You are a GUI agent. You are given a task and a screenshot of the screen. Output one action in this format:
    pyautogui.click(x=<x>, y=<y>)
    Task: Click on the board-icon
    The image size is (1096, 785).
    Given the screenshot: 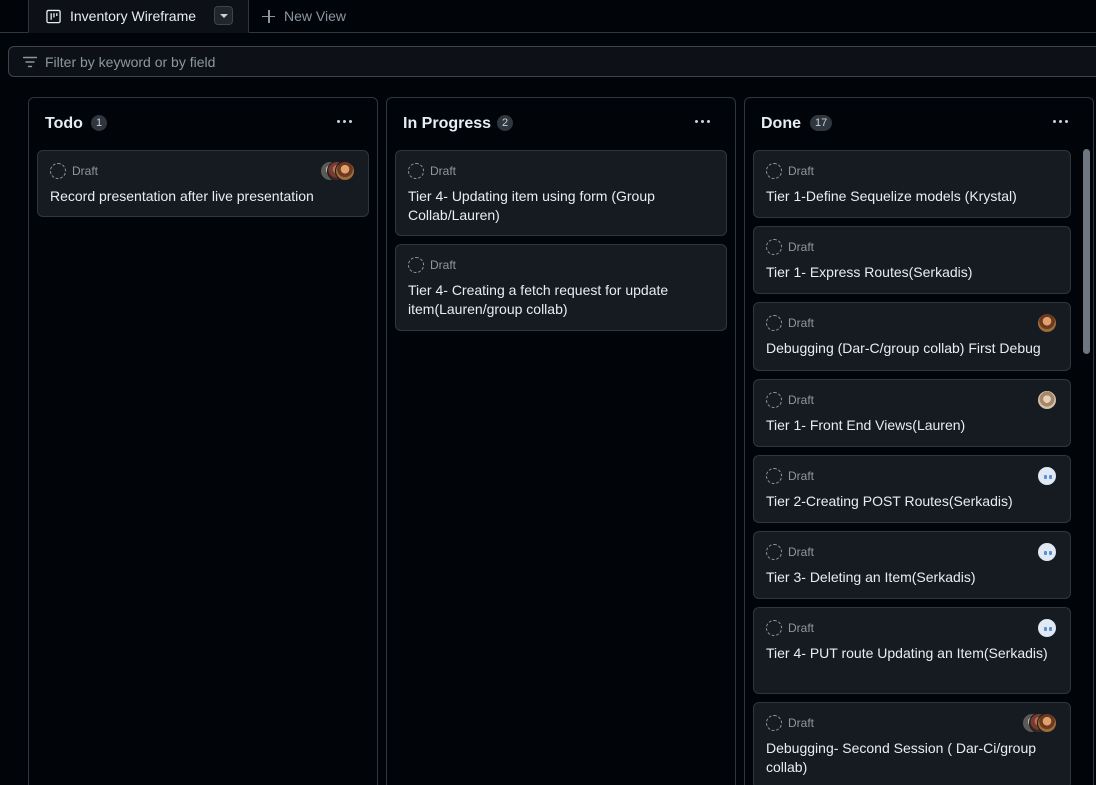 What is the action you would take?
    pyautogui.click(x=53, y=16)
    